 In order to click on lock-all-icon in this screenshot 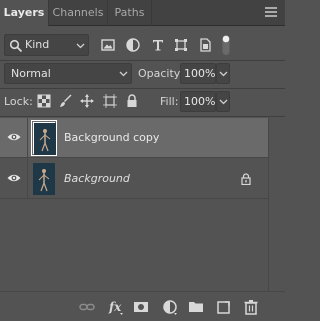, I will do `click(132, 101)`.